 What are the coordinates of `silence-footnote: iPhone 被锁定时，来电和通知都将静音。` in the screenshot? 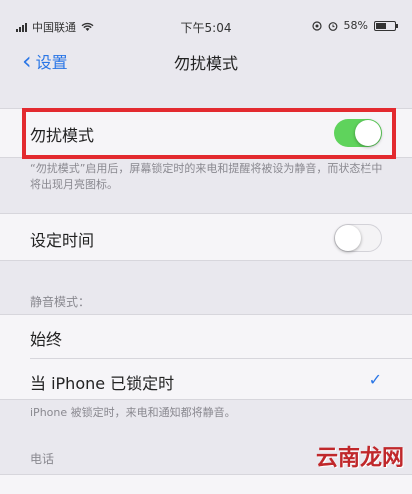 It's located at (133, 412).